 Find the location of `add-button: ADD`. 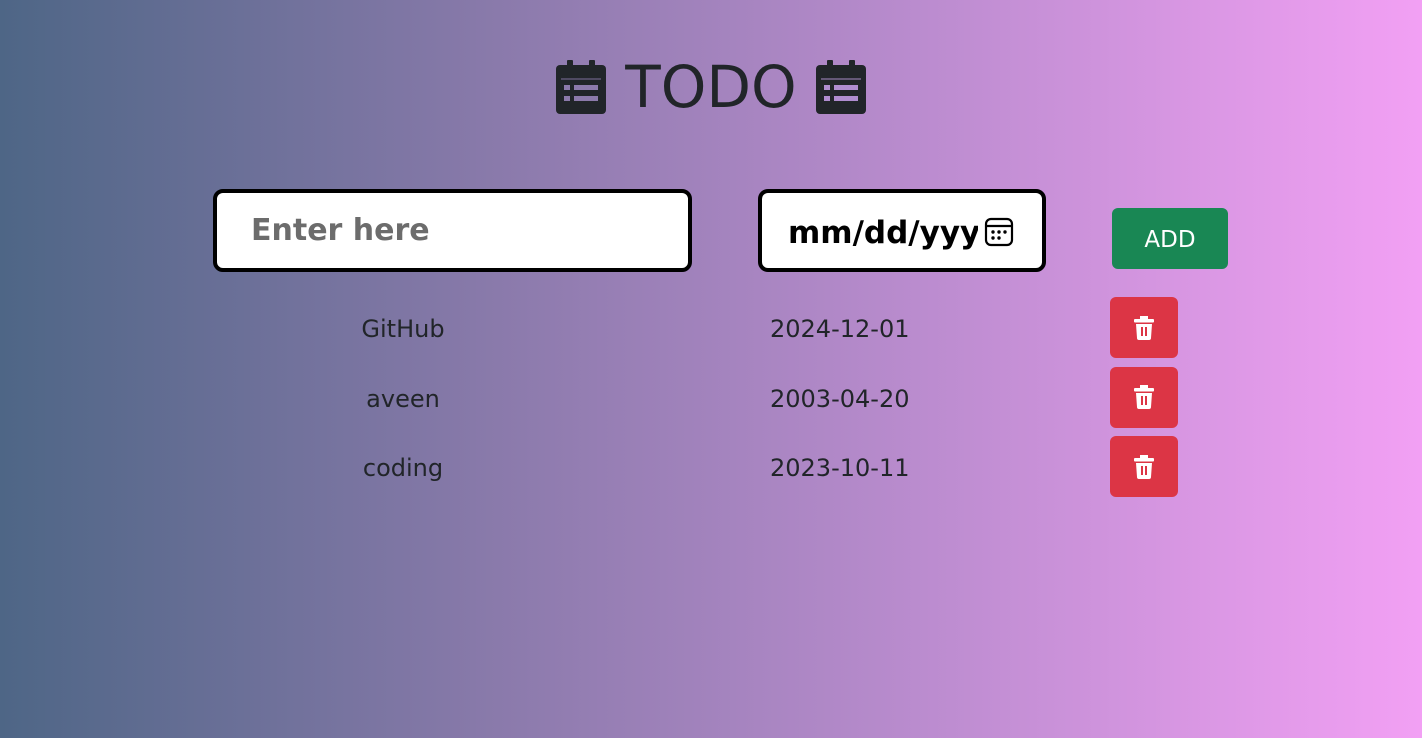

add-button: ADD is located at coordinates (1170, 238).